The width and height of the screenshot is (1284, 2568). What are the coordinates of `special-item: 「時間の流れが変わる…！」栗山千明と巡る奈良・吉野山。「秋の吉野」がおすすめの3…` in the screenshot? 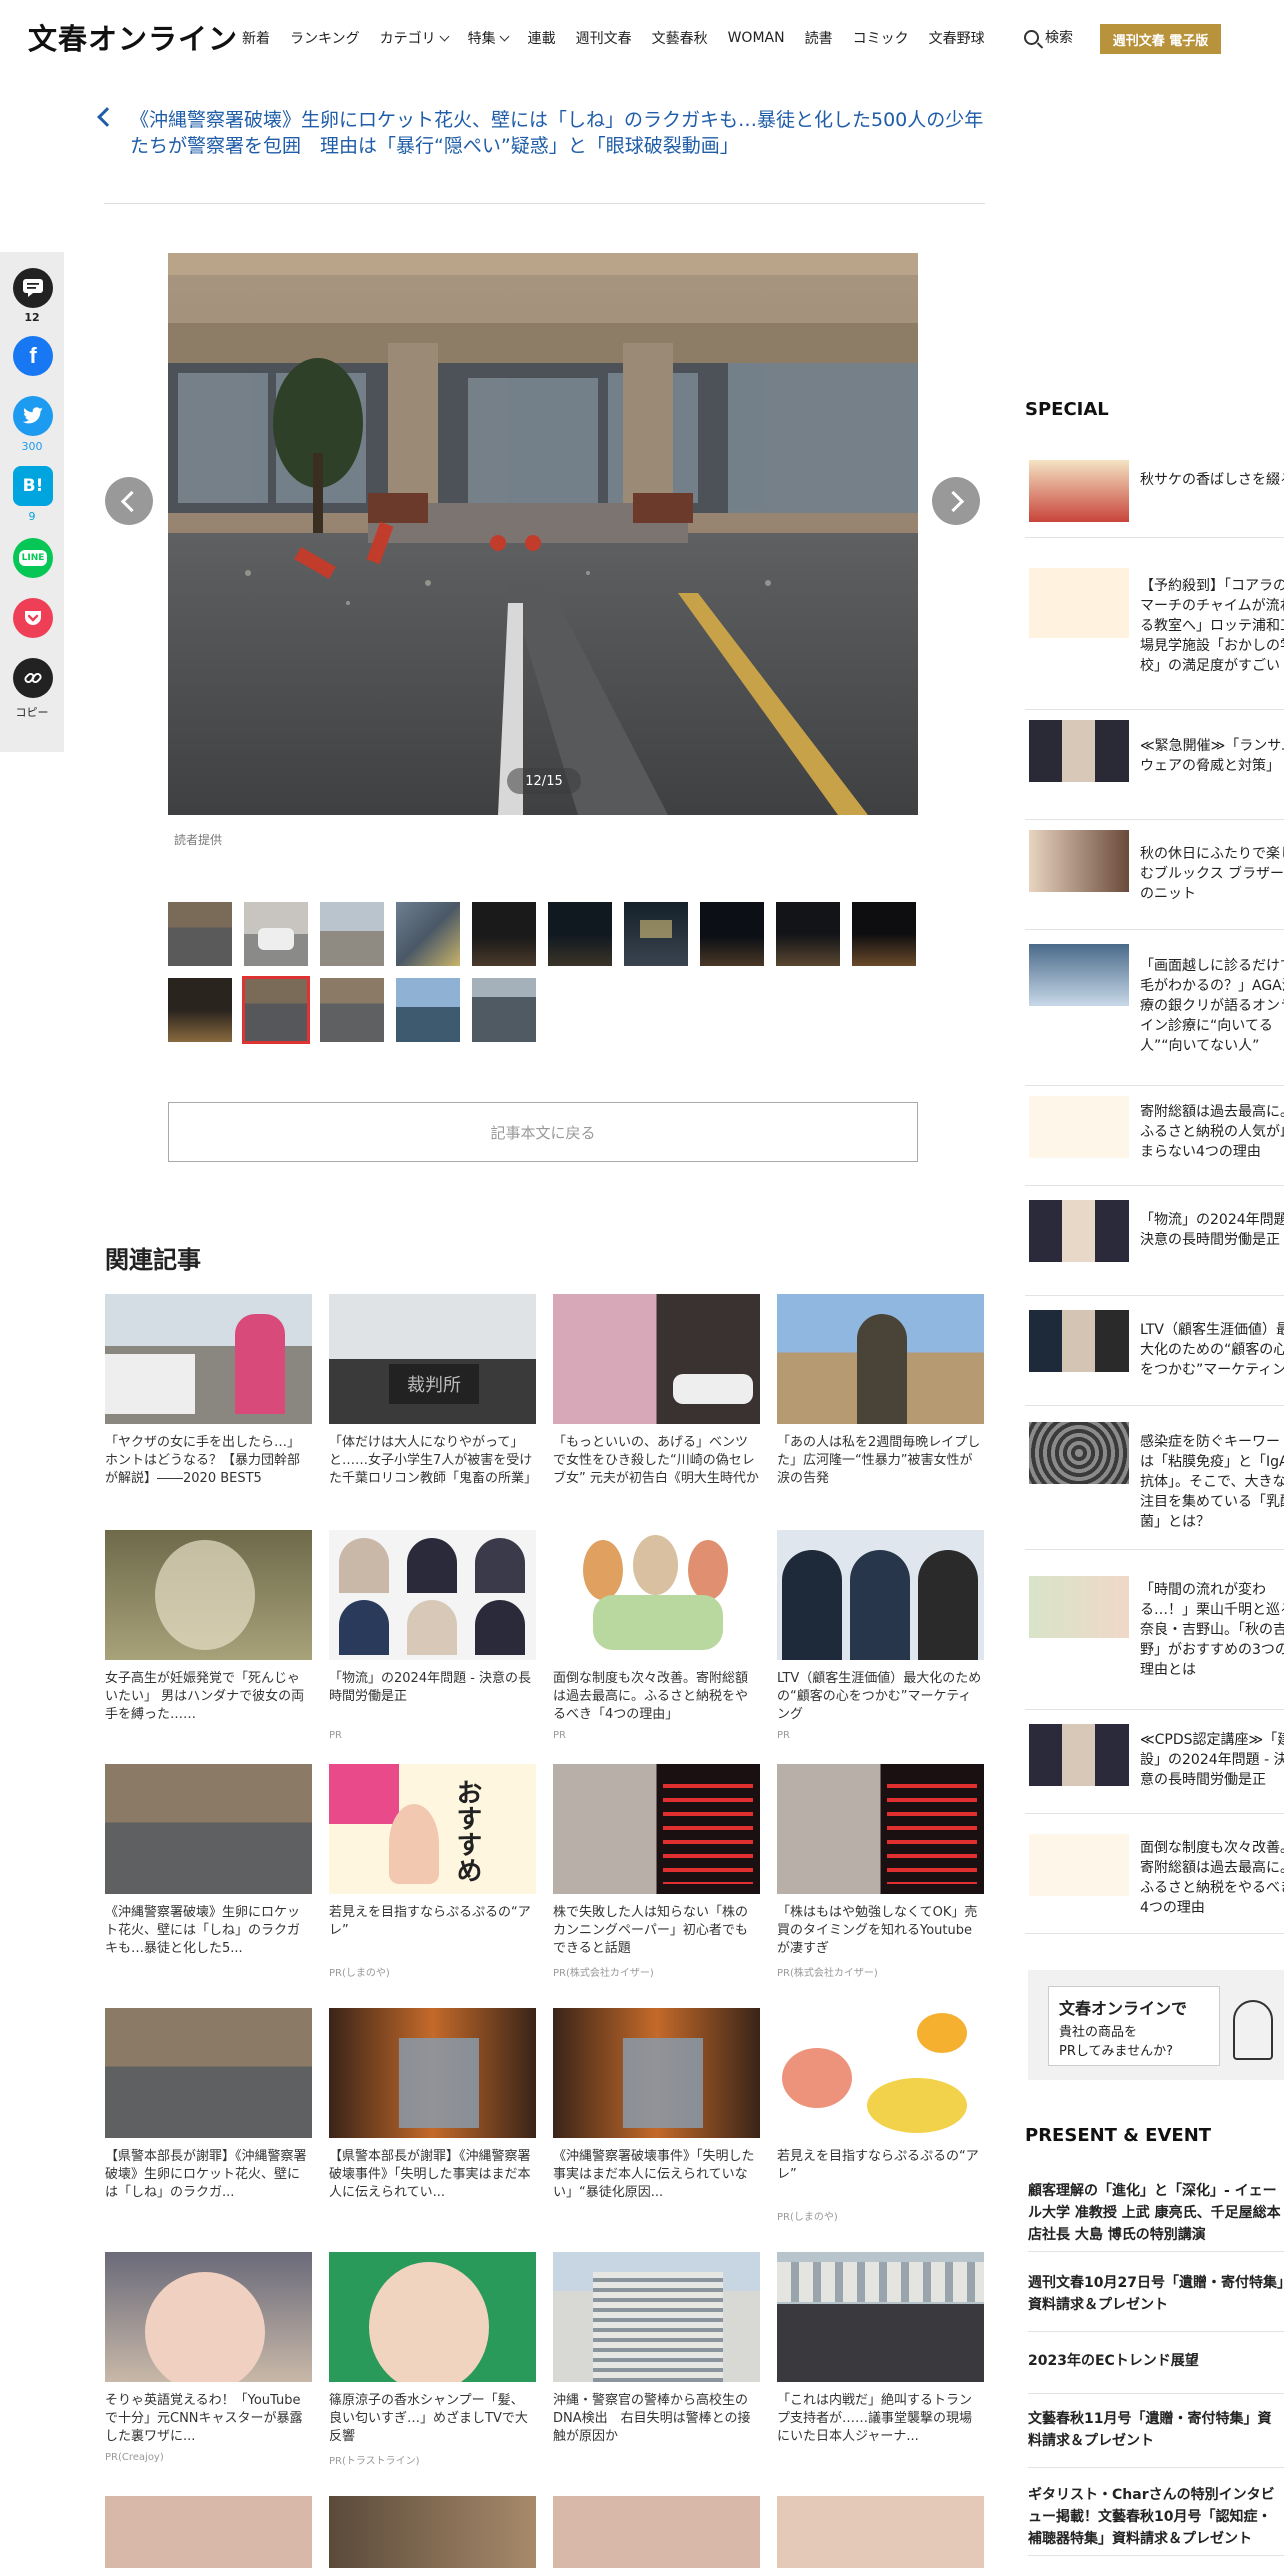 It's located at (1154, 1630).